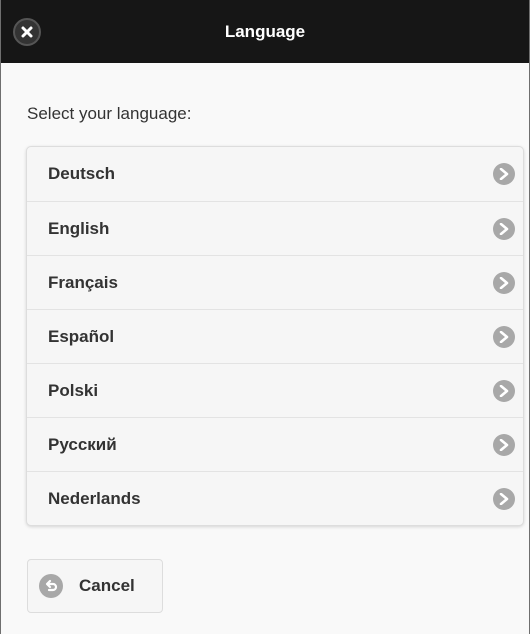  What do you see at coordinates (81, 336) in the screenshot?
I see `language-label: Español` at bounding box center [81, 336].